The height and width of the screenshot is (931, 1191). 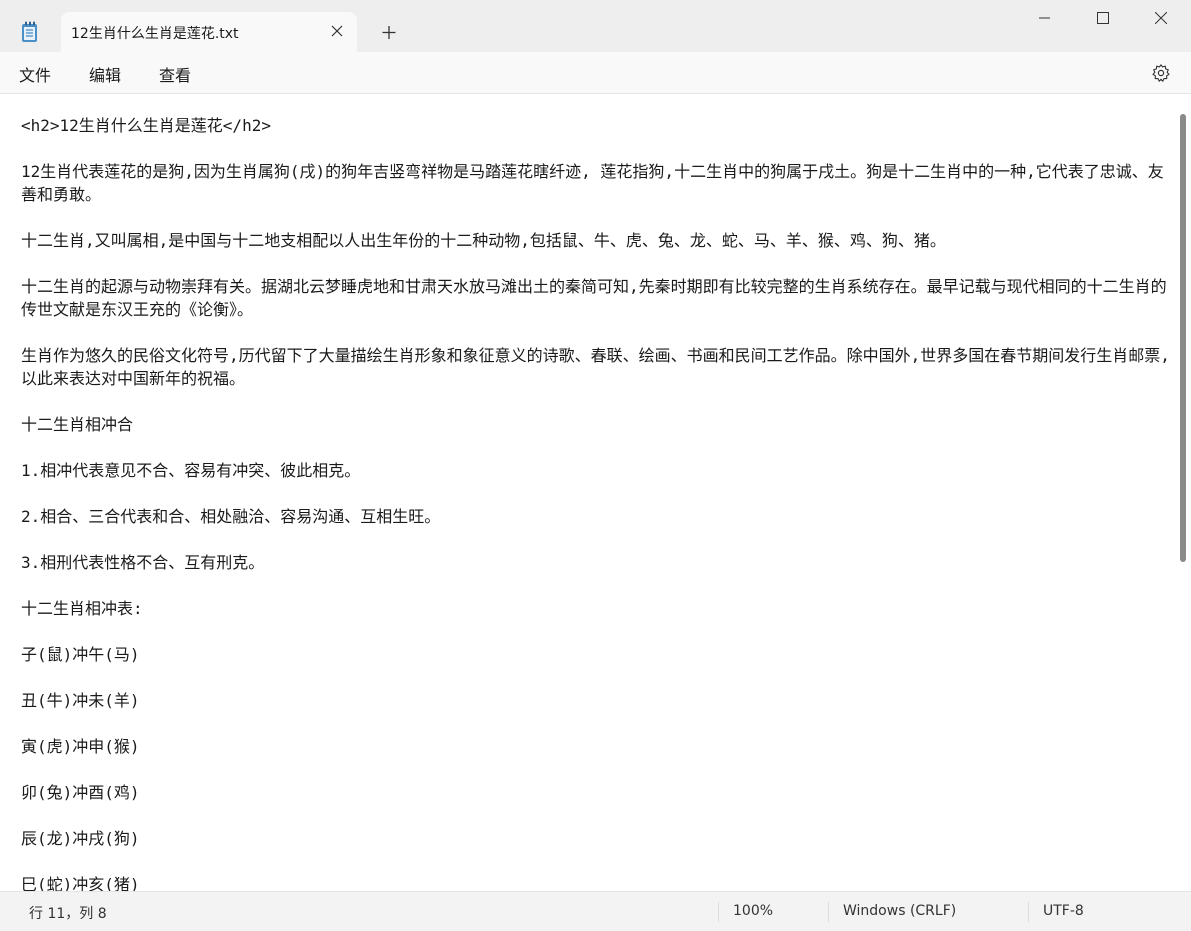 I want to click on text-line: 丑(牛)冲未(羊), so click(x=80, y=700).